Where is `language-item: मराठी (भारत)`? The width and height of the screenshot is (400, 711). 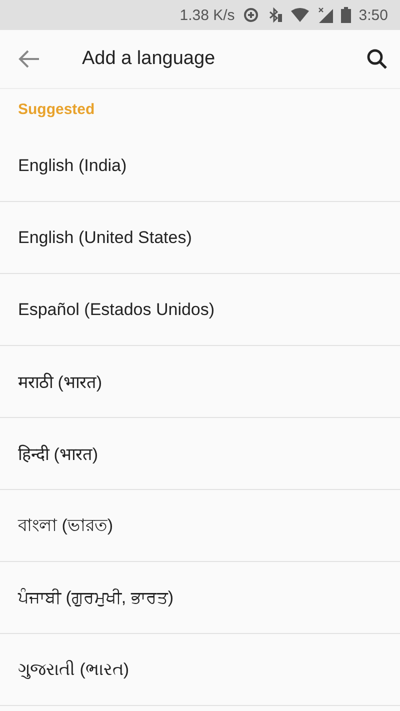
language-item: मराठी (भारत) is located at coordinates (200, 382).